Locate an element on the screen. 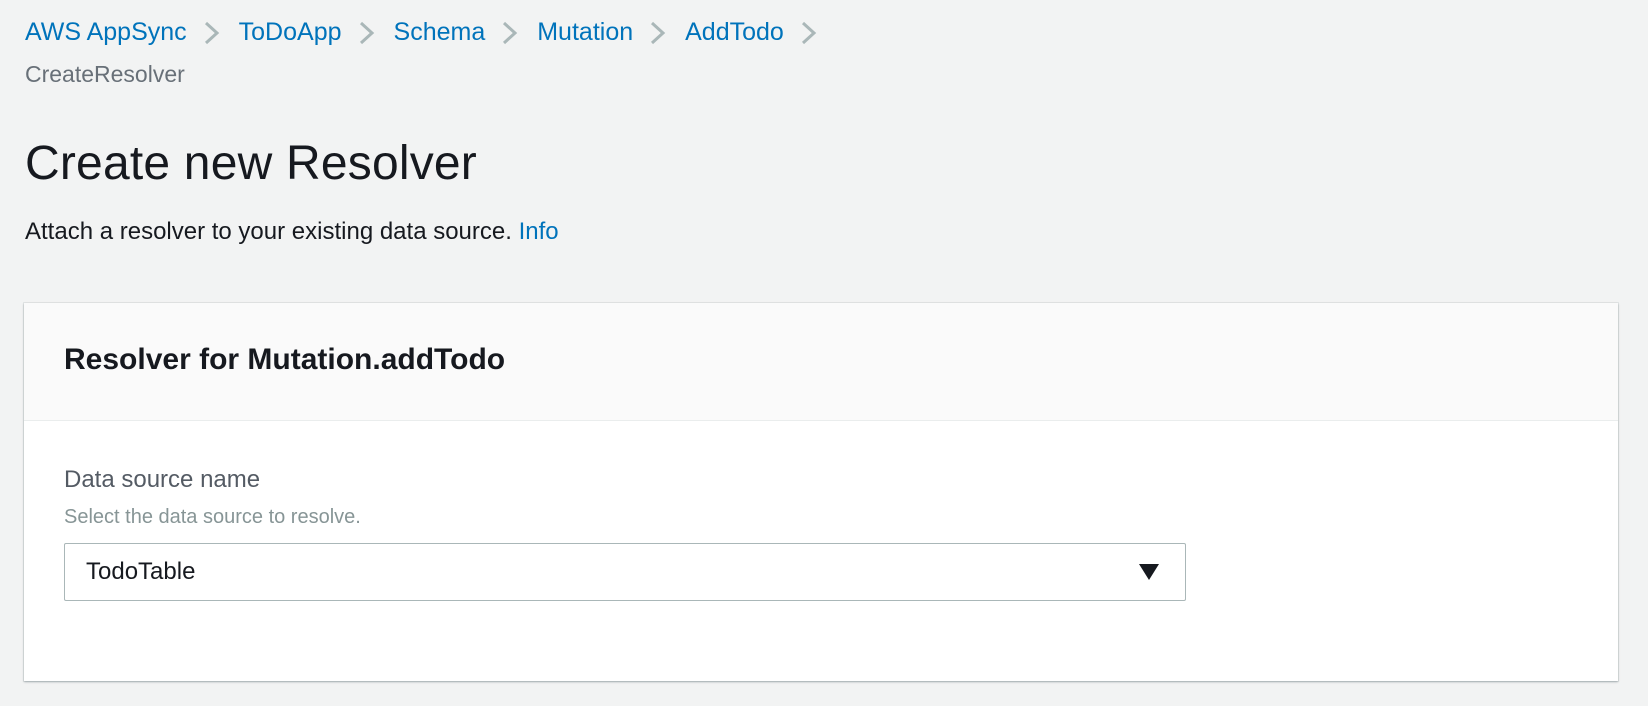 The width and height of the screenshot is (1648, 706). breadcrumb-current: CreateResolver is located at coordinates (105, 74).